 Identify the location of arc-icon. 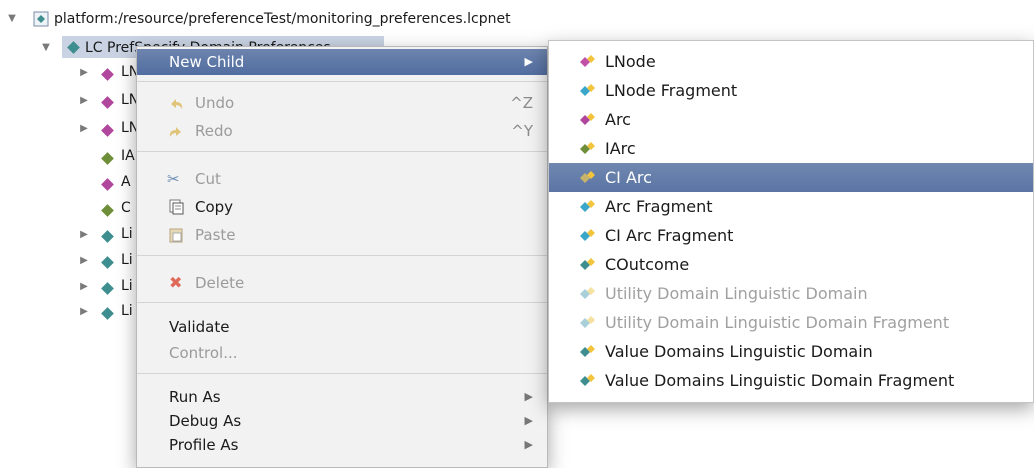
(107, 184).